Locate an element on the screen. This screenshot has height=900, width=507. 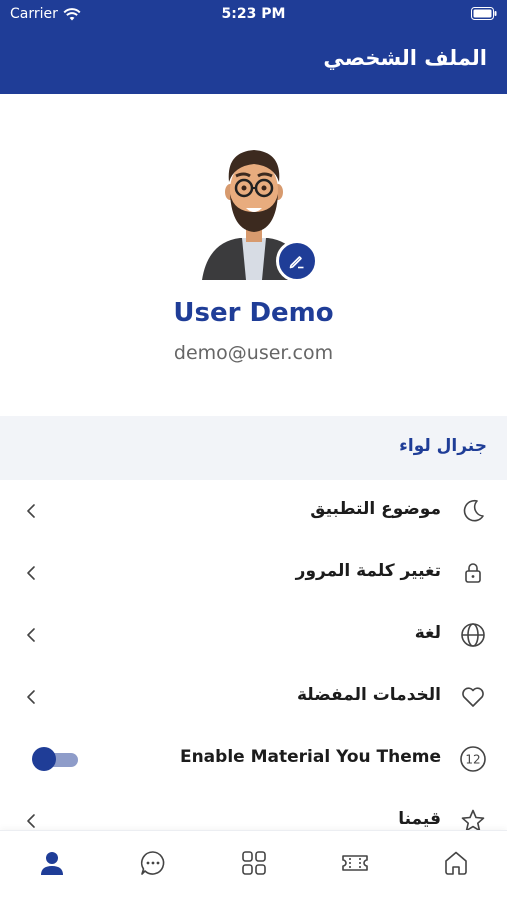
settings-item-label: لغة is located at coordinates (427, 633).